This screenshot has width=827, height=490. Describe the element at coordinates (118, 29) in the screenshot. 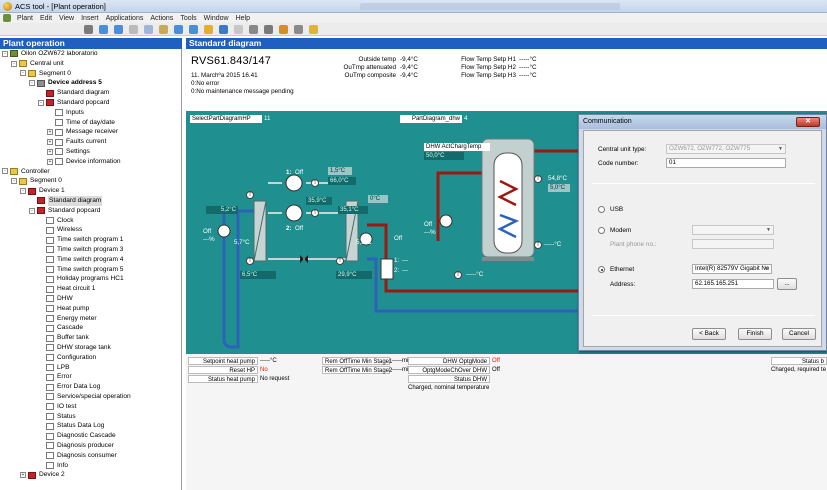

I see `filter-settings-icon` at that location.